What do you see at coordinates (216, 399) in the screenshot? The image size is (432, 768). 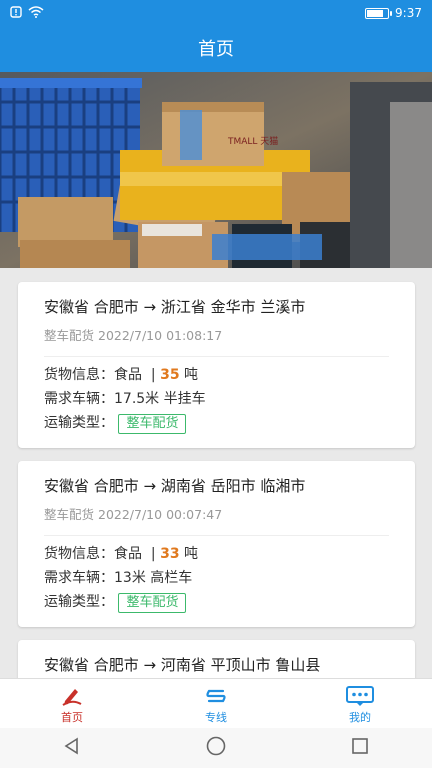 I see `vehicle-row: 需求车辆：17.5米 半挂车` at bounding box center [216, 399].